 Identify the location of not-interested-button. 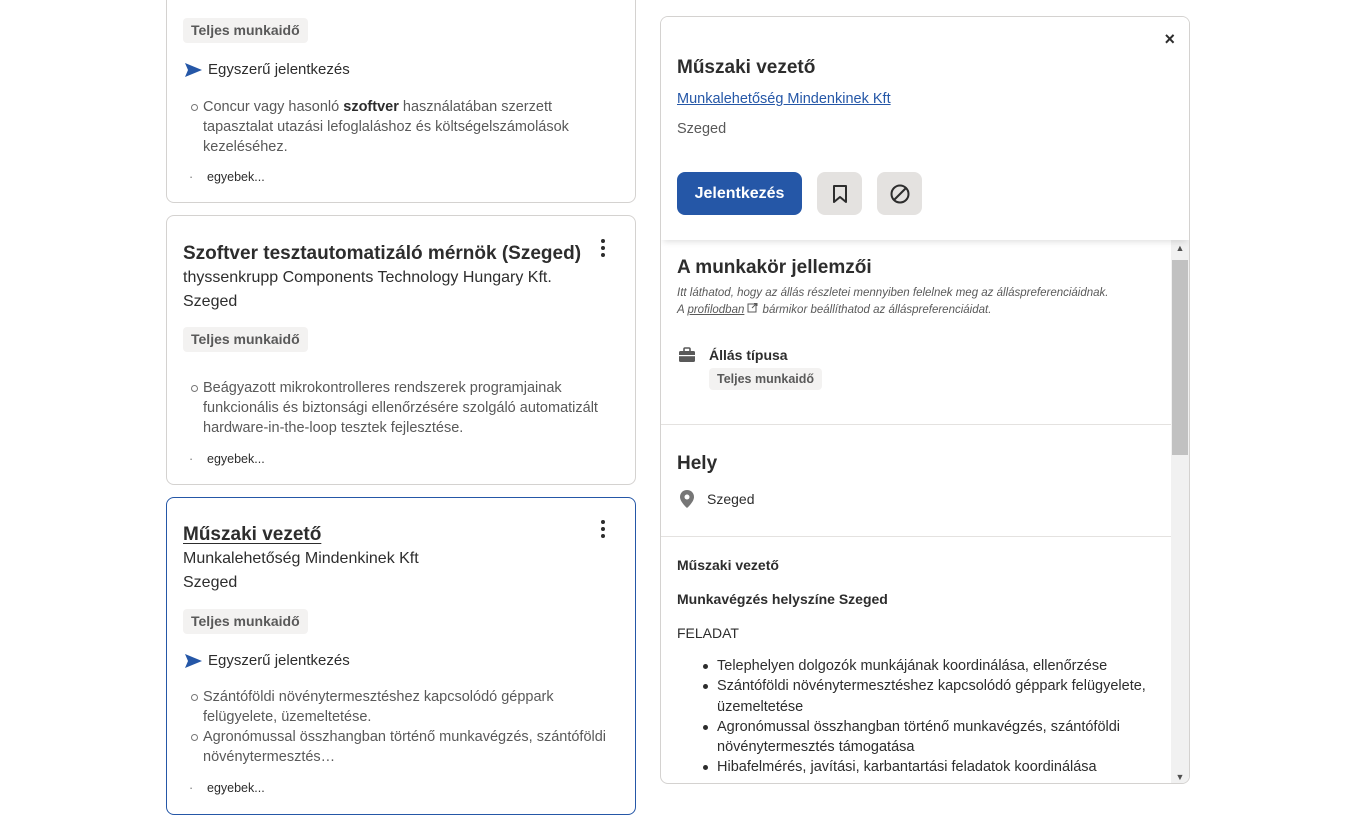
(899, 193).